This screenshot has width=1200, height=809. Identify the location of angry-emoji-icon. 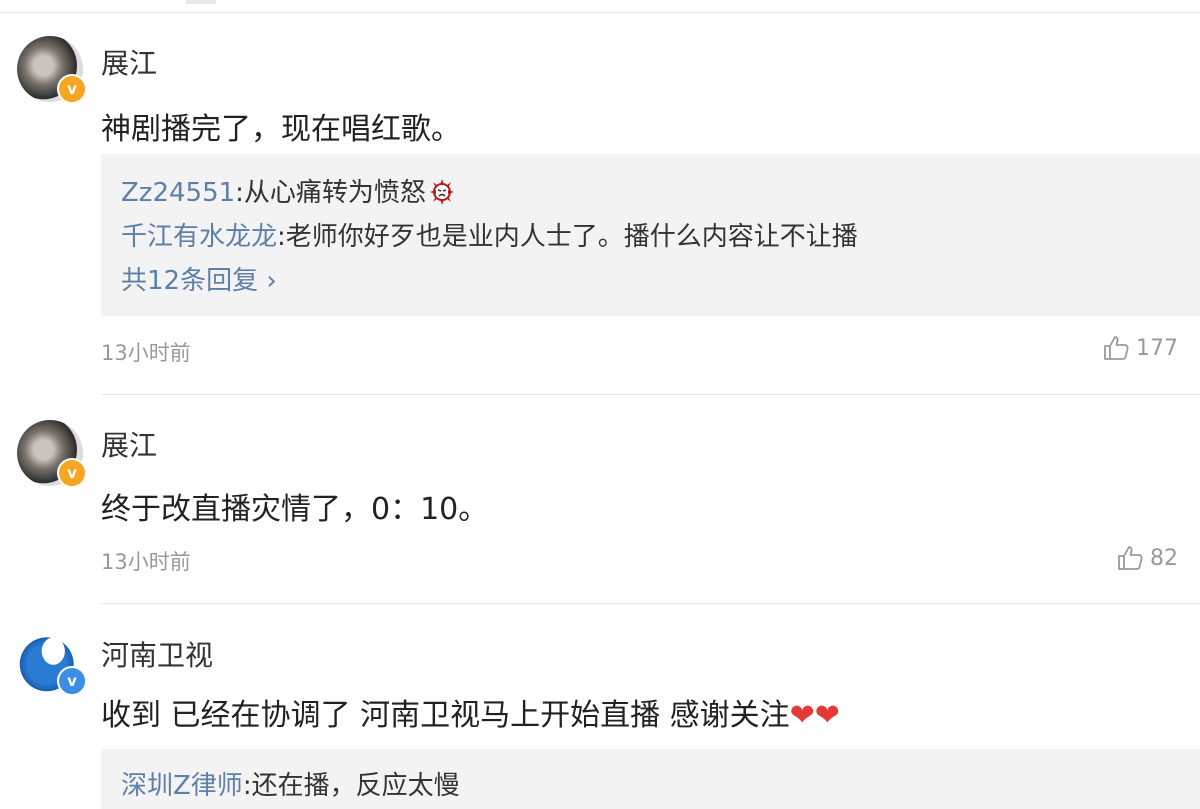
(441, 192).